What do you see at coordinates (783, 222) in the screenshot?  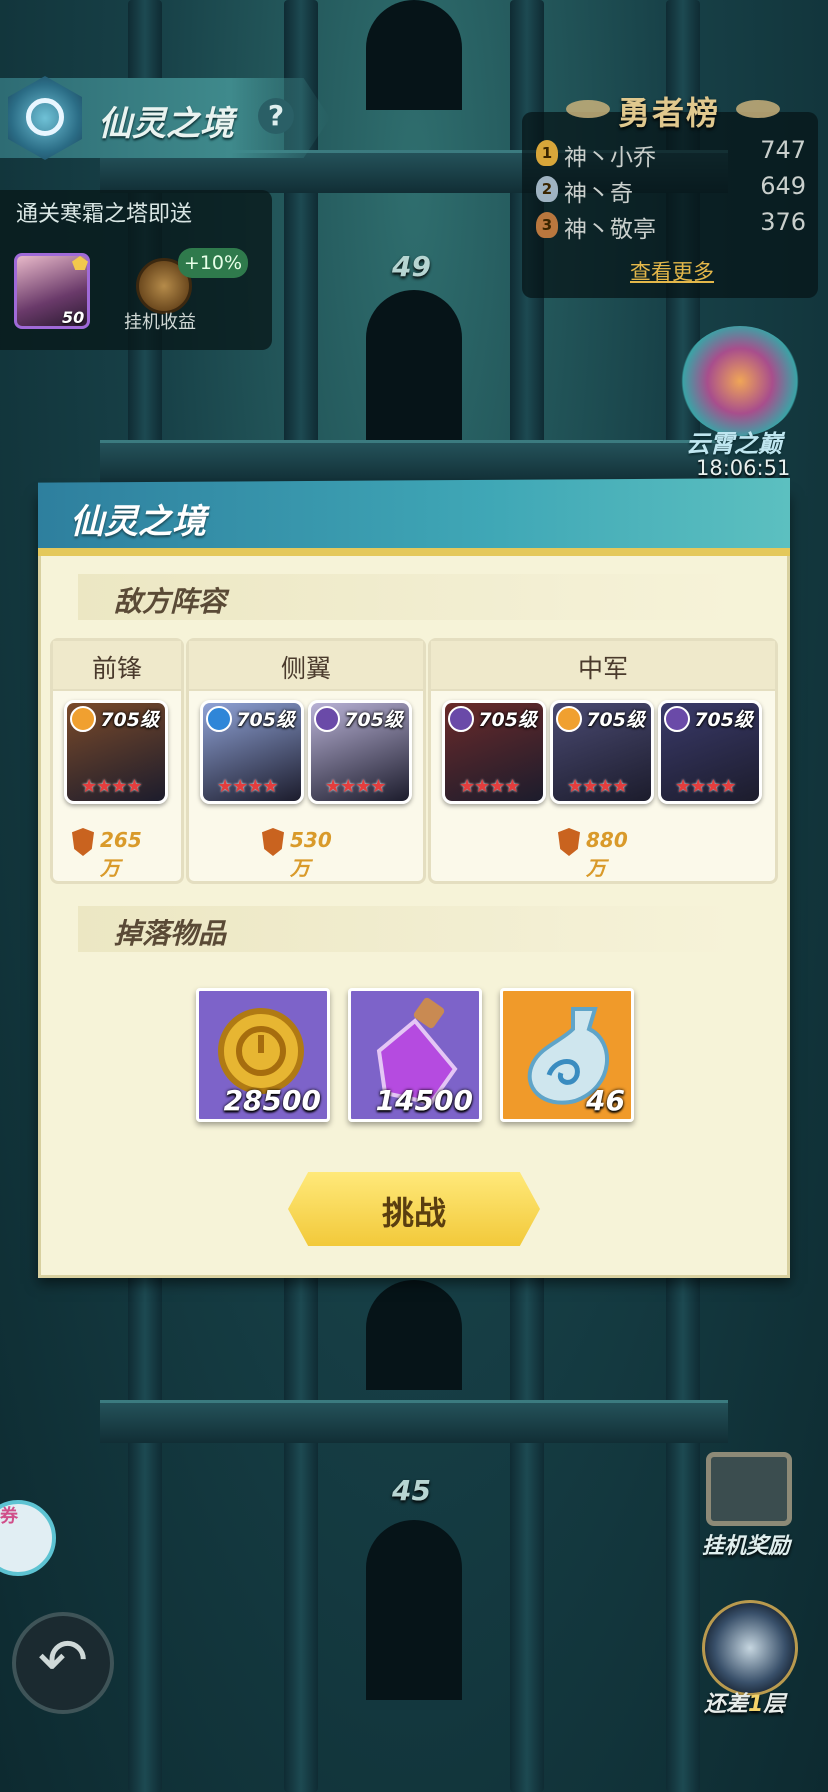 I see `rank-score: 376` at bounding box center [783, 222].